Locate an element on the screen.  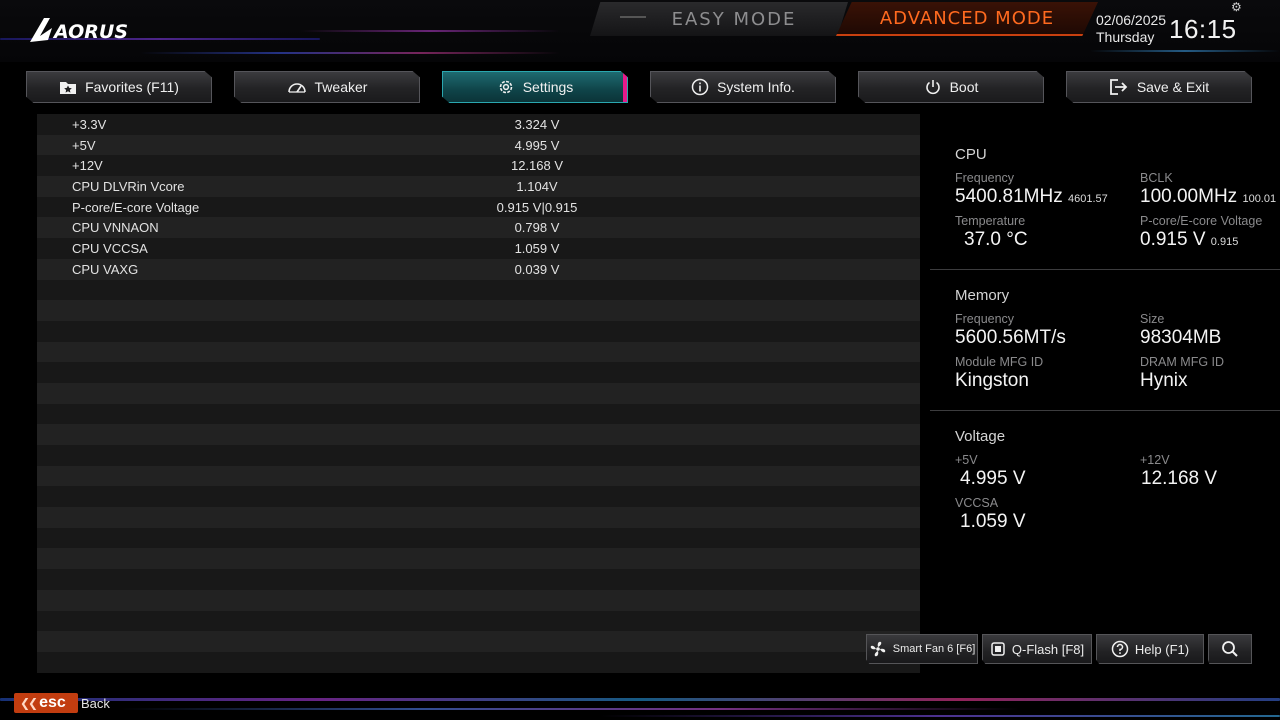
pe-voltage-label: P-core/E-core Voltage is located at coordinates (1201, 221).